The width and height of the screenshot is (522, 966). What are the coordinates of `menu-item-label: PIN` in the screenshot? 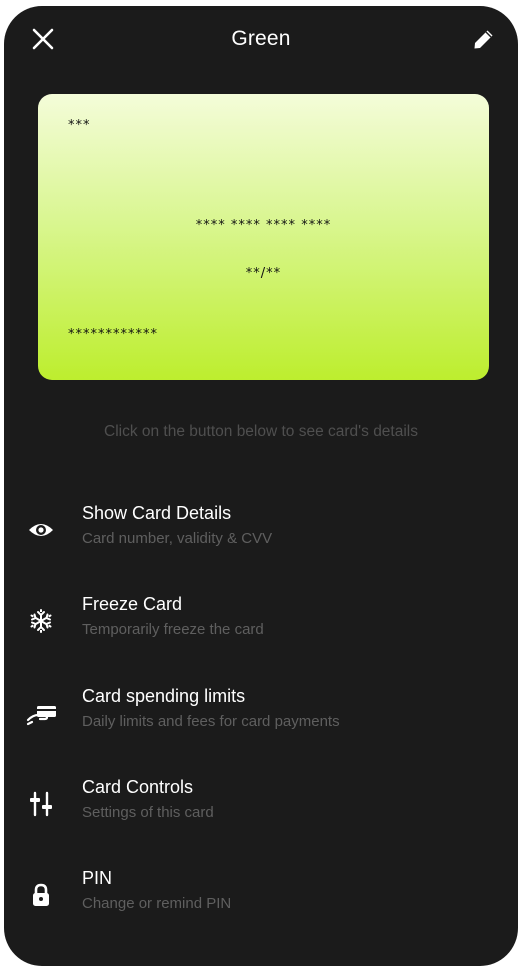 It's located at (97, 878).